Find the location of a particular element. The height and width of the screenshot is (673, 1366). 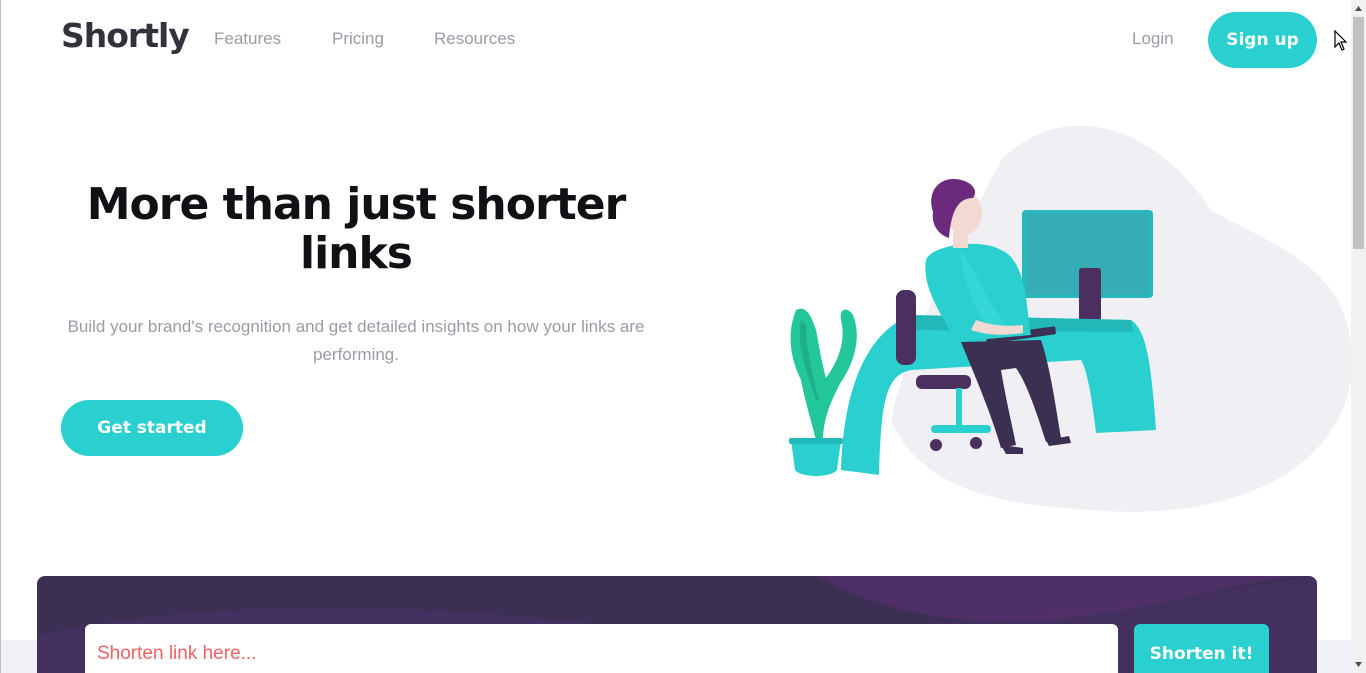

nav-features: Features is located at coordinates (247, 39).